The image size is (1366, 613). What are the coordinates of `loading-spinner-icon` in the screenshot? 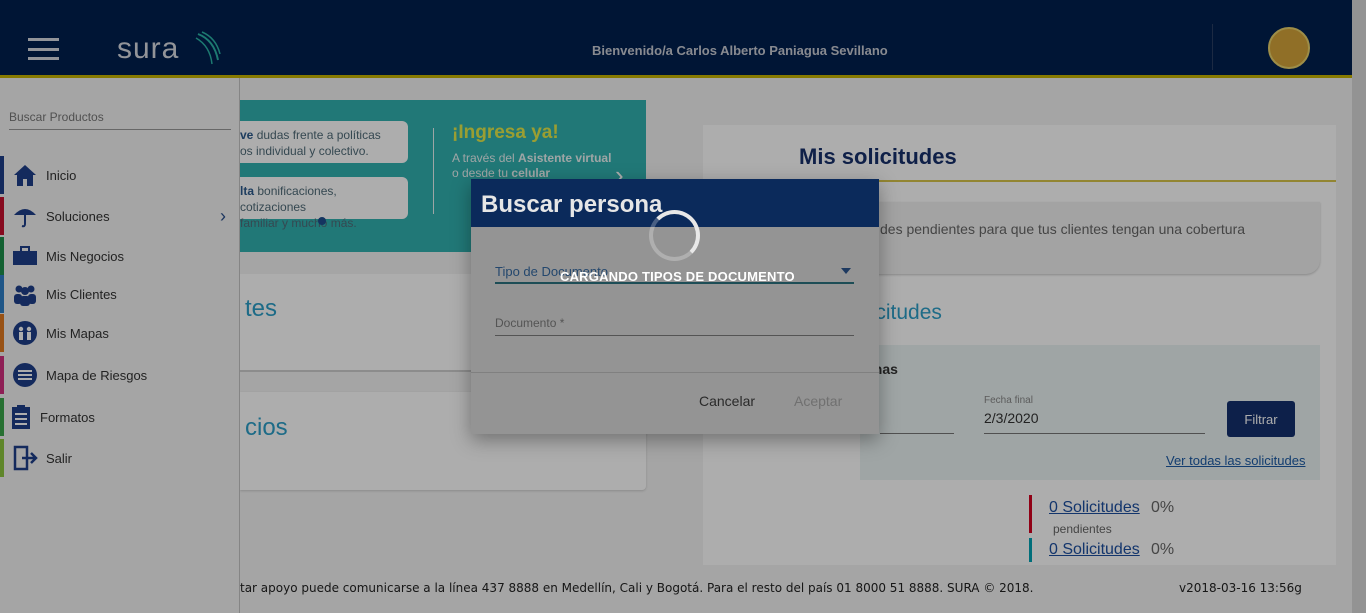 It's located at (674, 235).